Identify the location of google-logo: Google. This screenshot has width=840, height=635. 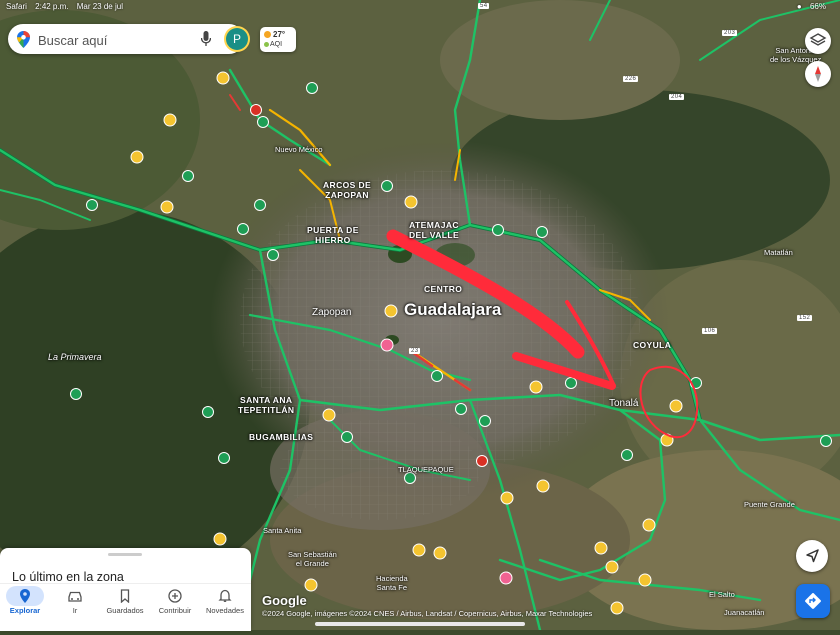
(284, 600).